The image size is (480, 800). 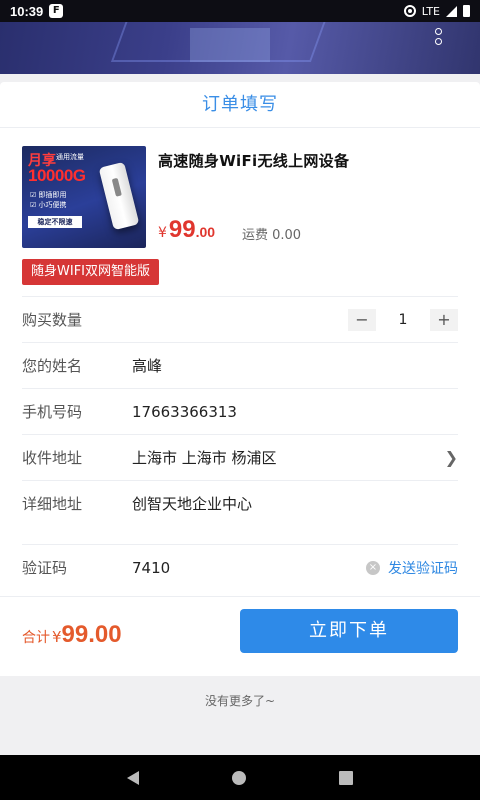 I want to click on region-field: 上海市 上海市 杨浦区, so click(x=204, y=457).